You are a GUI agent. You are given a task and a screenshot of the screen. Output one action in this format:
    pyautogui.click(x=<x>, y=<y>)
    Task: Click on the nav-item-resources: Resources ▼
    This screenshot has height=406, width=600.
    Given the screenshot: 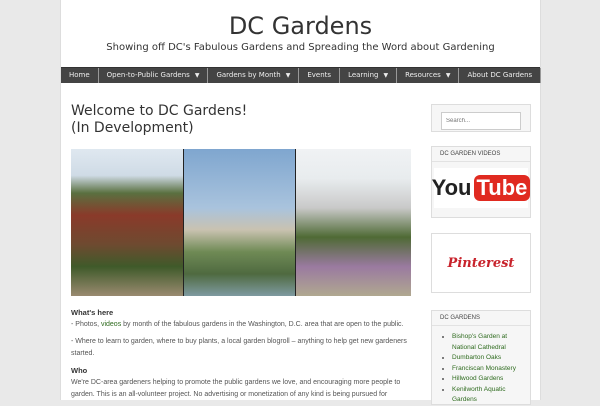 What is the action you would take?
    pyautogui.click(x=428, y=75)
    